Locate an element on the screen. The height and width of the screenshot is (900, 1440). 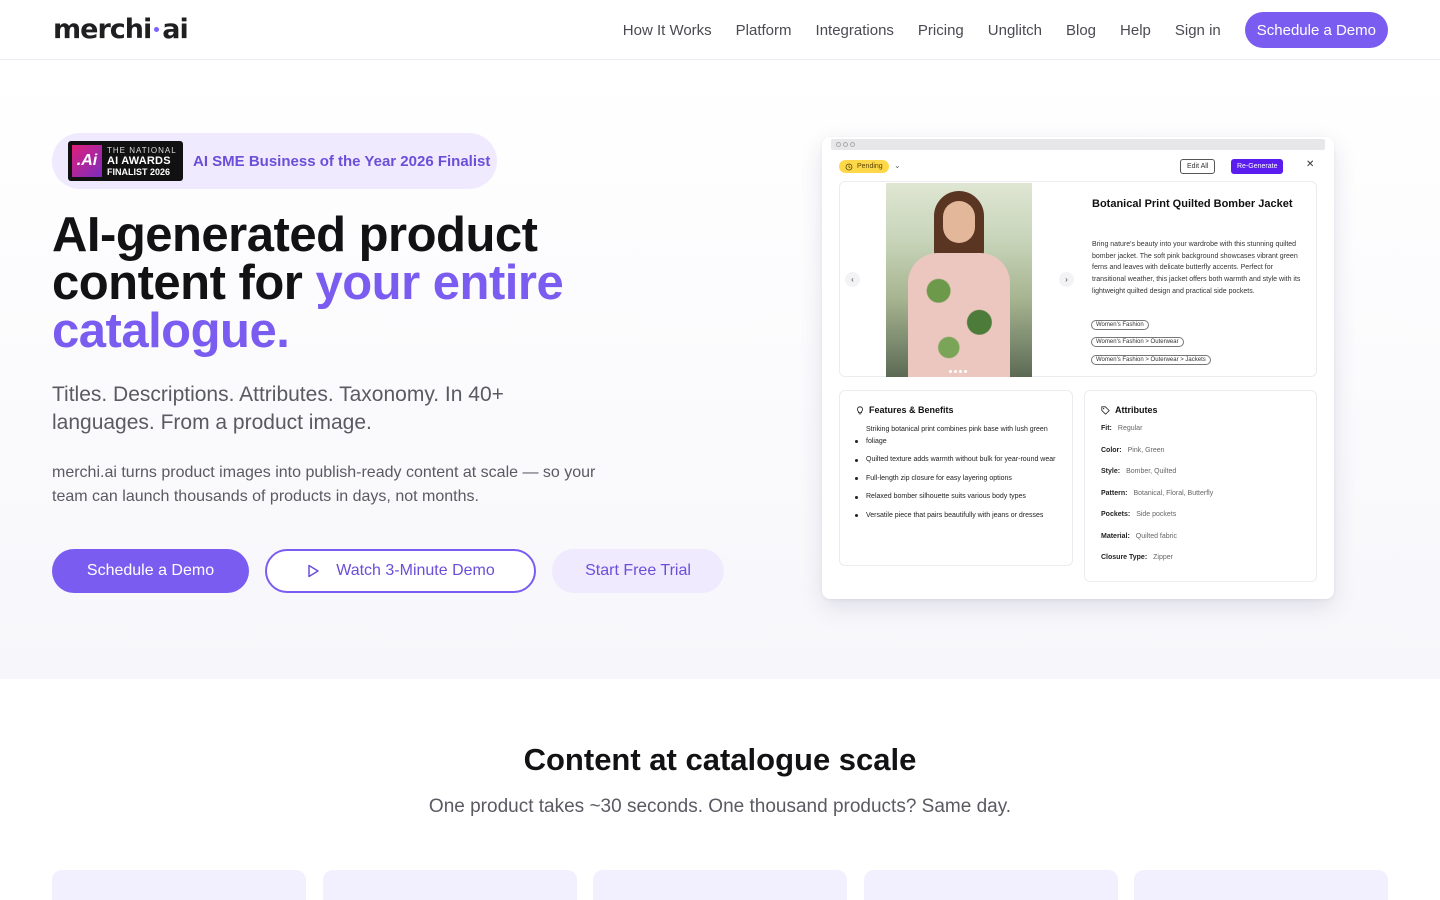
product-image is located at coordinates (959, 280).